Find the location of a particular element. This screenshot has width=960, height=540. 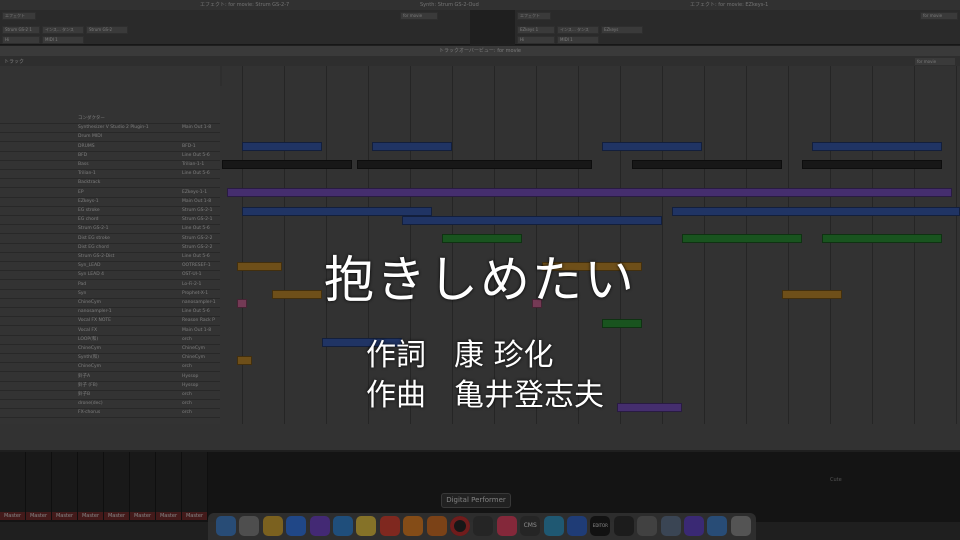

composer-name: 亀井登志夫 is located at coordinates (529, 395).